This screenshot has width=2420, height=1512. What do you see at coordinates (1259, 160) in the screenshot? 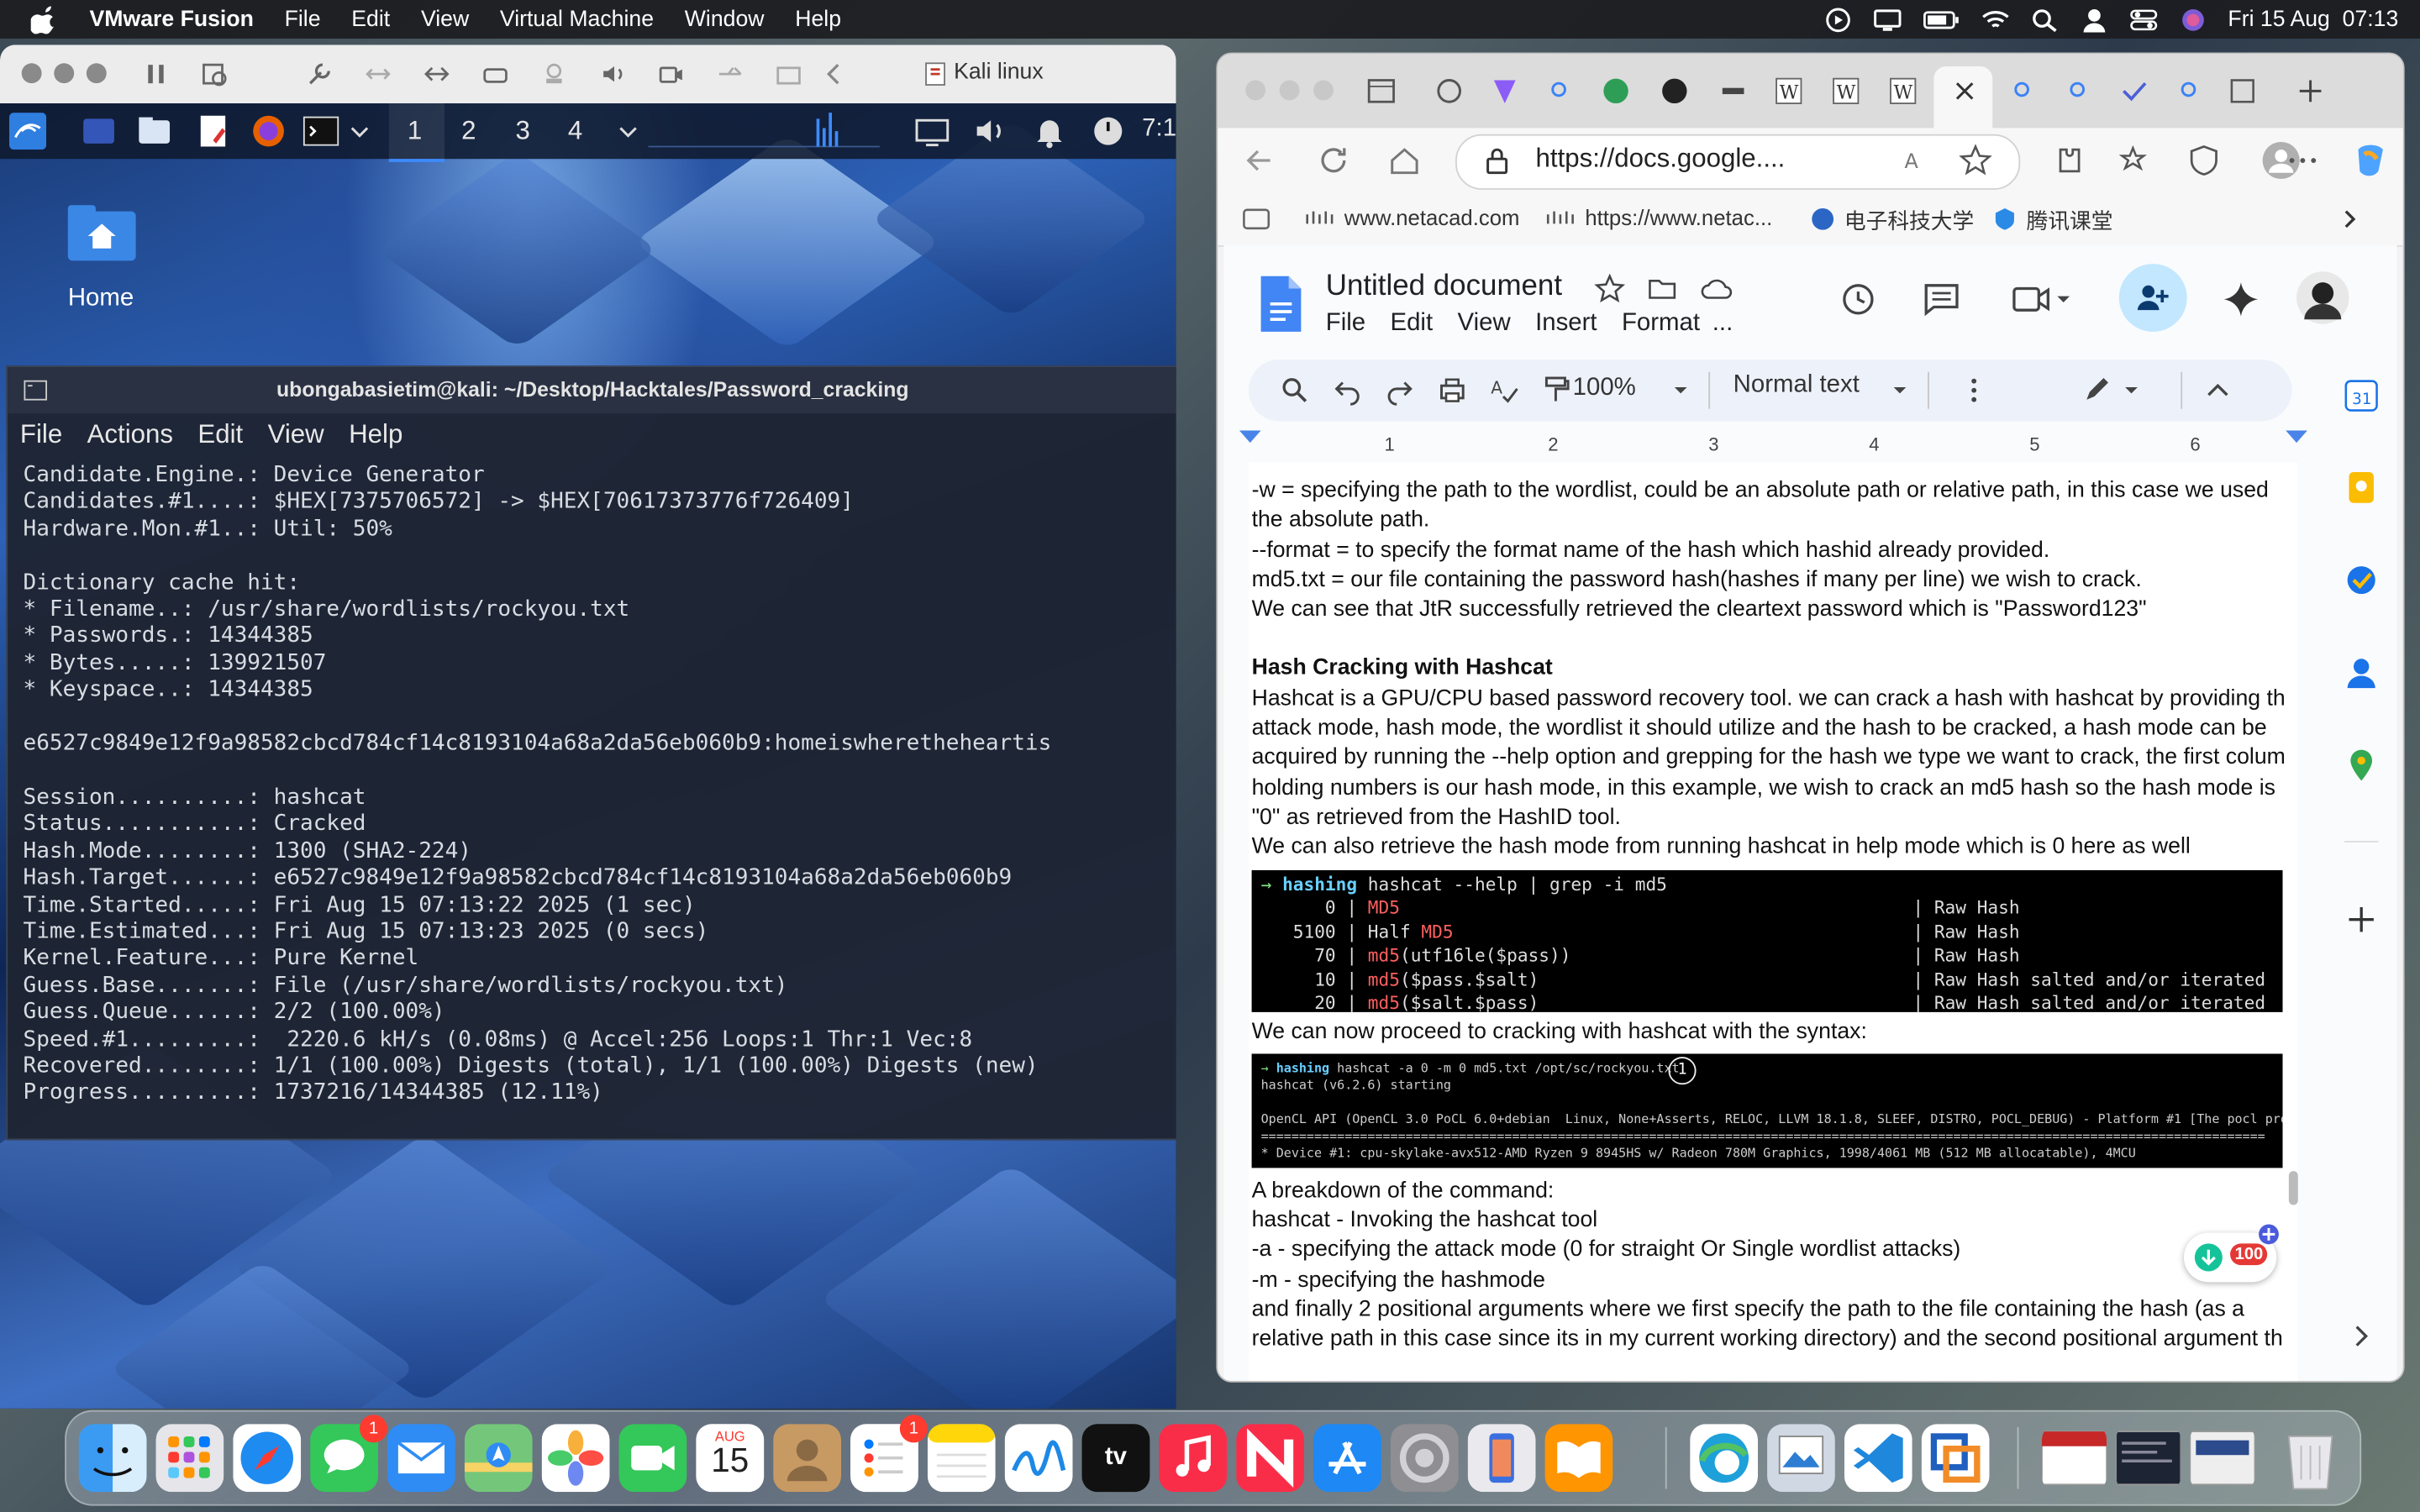
I see `back-arrow-icon` at bounding box center [1259, 160].